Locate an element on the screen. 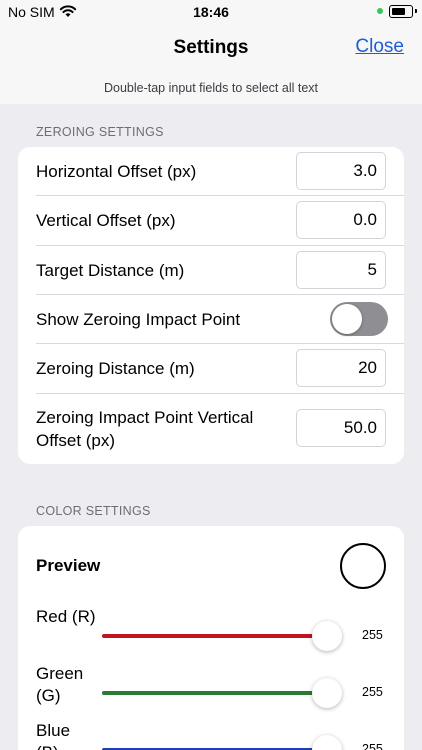  target-distance-label: Target Distance (m) is located at coordinates (110, 270).